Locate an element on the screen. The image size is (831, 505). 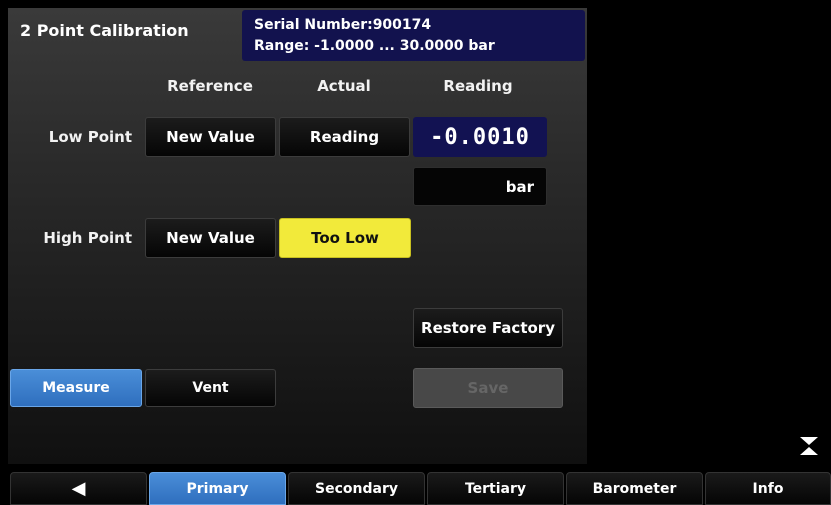
high-point-new-value-button: New Value is located at coordinates (210, 238).